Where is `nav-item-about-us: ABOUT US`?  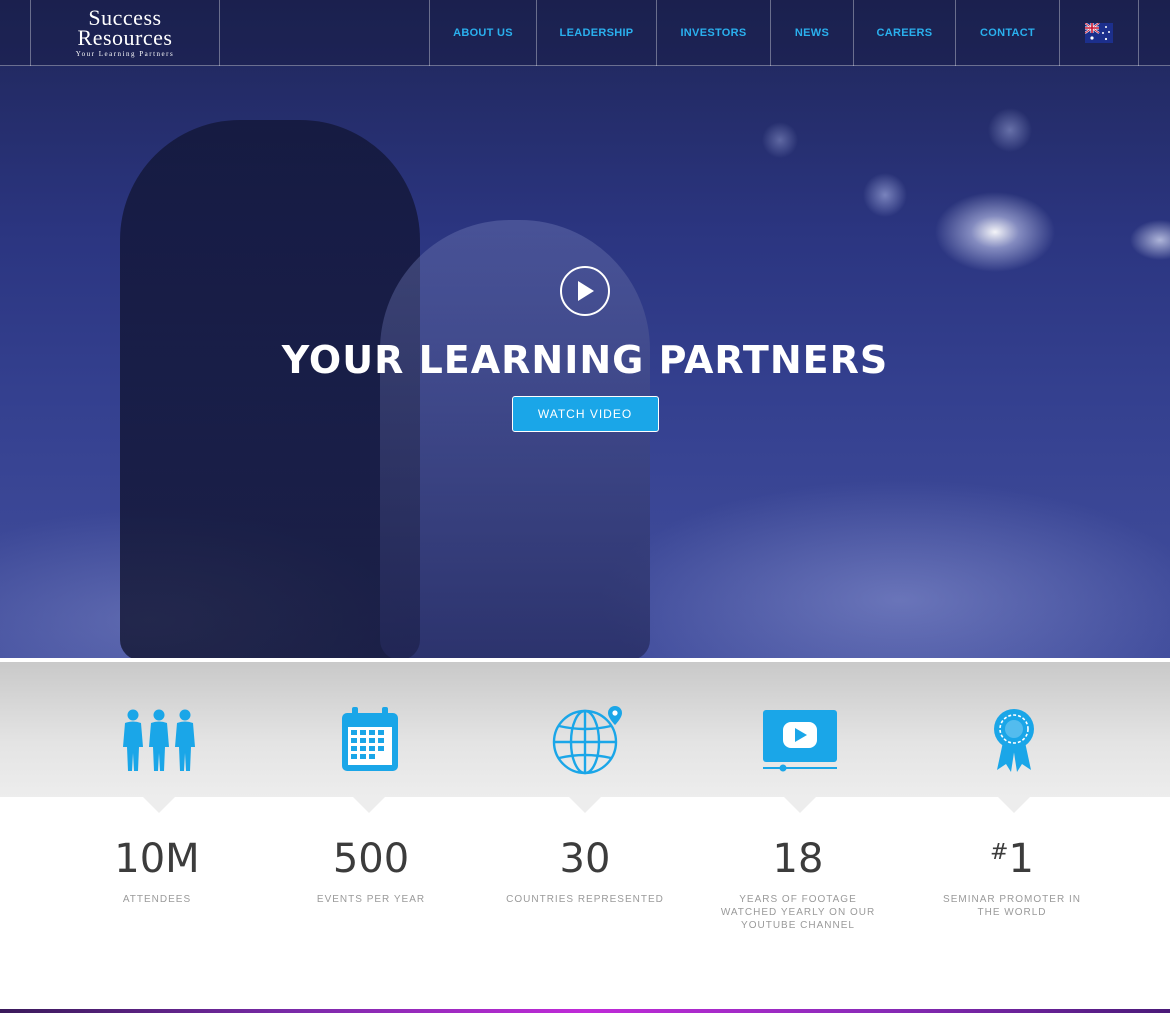 nav-item-about-us: ABOUT US is located at coordinates (482, 33).